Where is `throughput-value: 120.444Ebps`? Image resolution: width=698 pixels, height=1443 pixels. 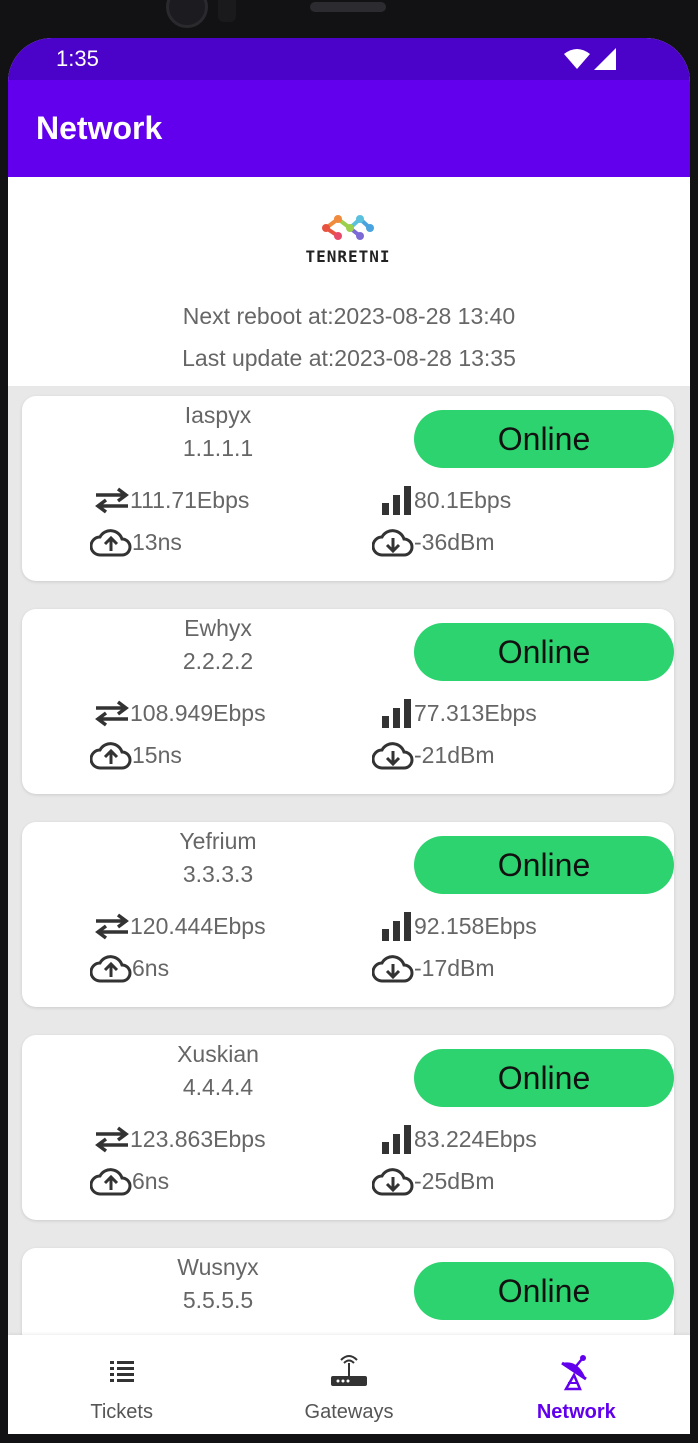
throughput-value: 120.444Ebps is located at coordinates (198, 925).